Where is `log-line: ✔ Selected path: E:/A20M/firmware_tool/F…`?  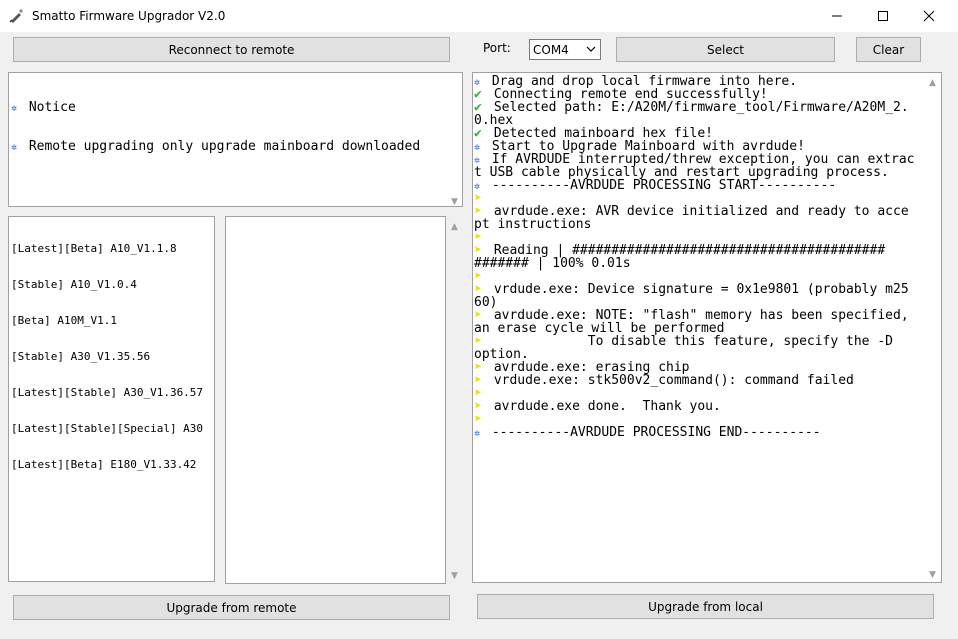
log-line: ✔ Selected path: E:/A20M/firmware_tool/F… is located at coordinates (694, 107).